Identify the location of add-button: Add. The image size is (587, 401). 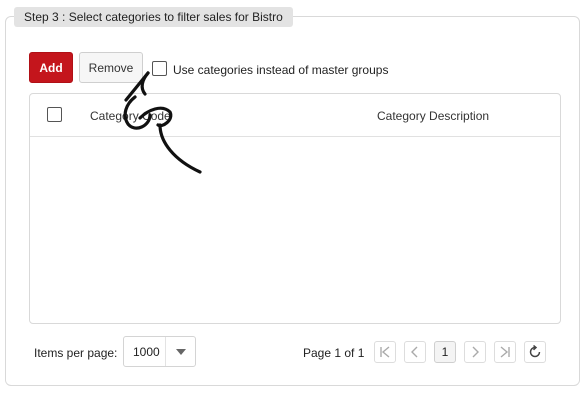
(51, 67).